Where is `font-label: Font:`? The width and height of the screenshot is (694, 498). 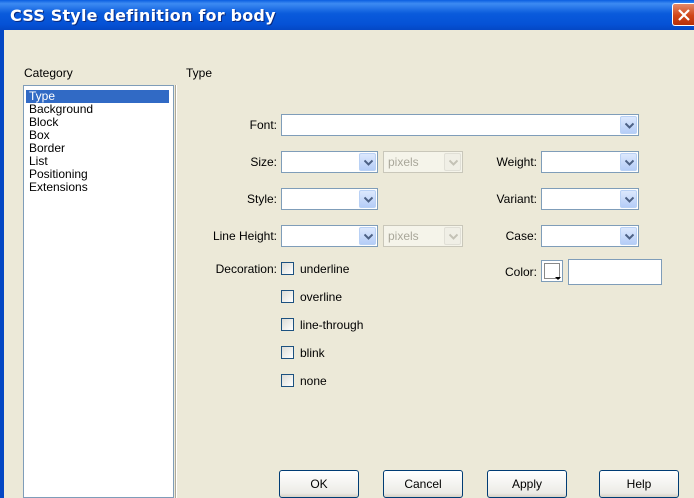
font-label: Font: is located at coordinates (263, 125).